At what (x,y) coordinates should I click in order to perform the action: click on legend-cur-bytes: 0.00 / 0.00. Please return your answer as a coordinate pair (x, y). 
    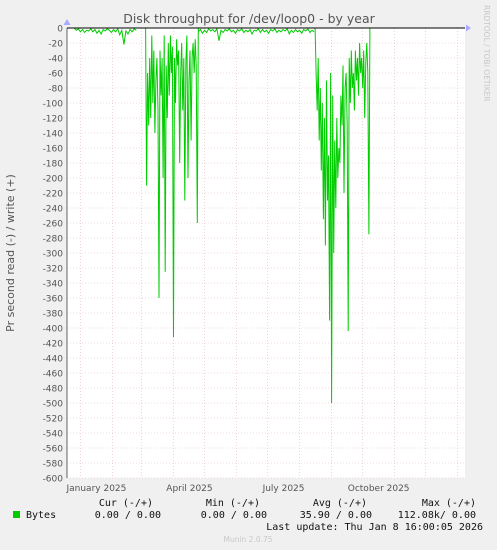
    Looking at the image, I should click on (128, 515).